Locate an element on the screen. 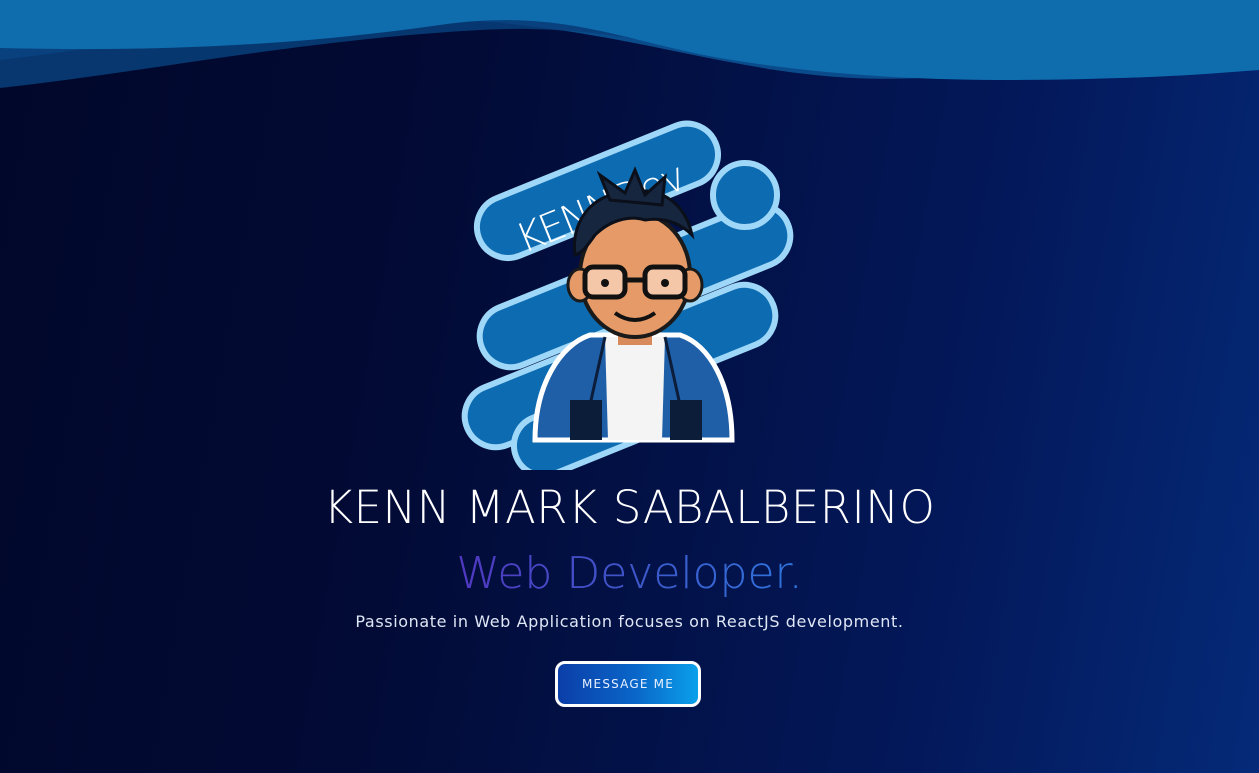  hero-name: KENN MARK SABALBERINO is located at coordinates (629, 507).